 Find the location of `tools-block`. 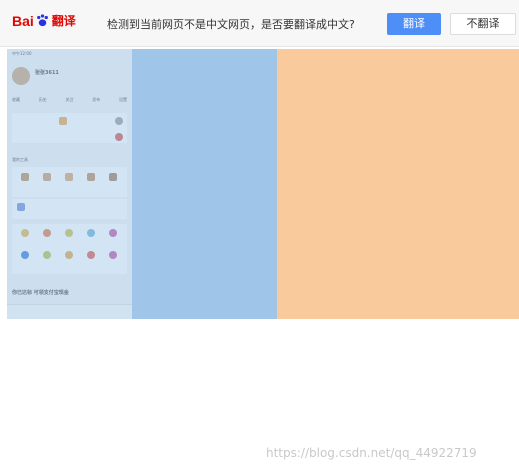

tools-block is located at coordinates (69, 182).